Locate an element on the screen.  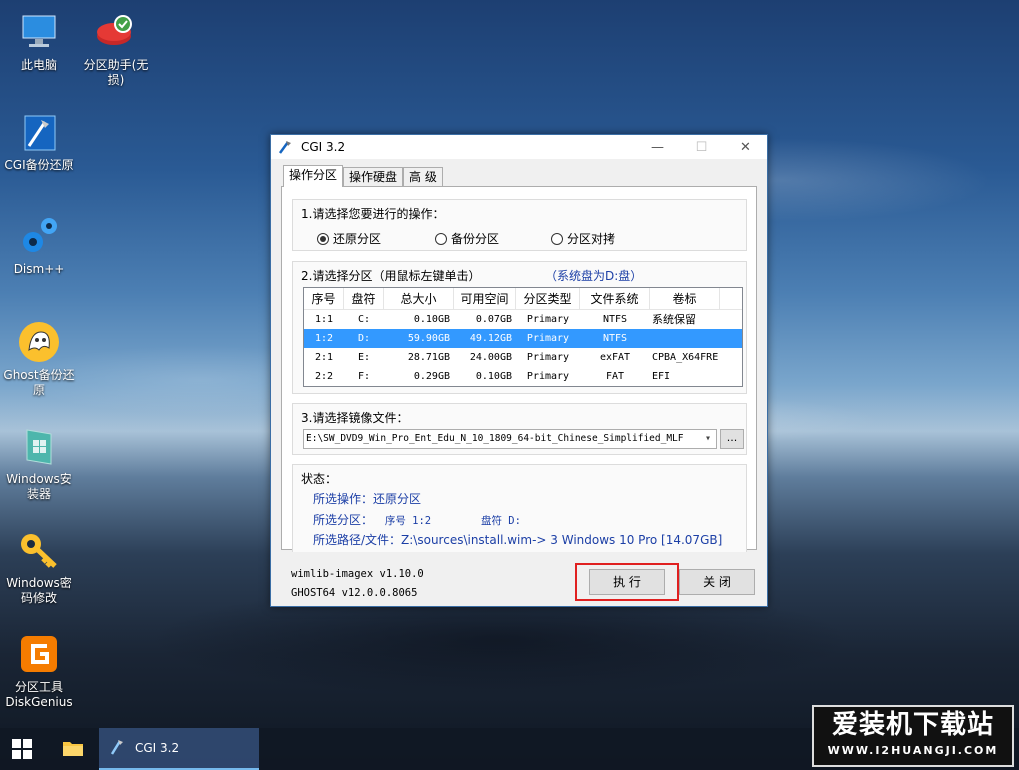
status-partition: 所选分区： 序号 1:2 盘符 D: is located at coordinates (417, 519).